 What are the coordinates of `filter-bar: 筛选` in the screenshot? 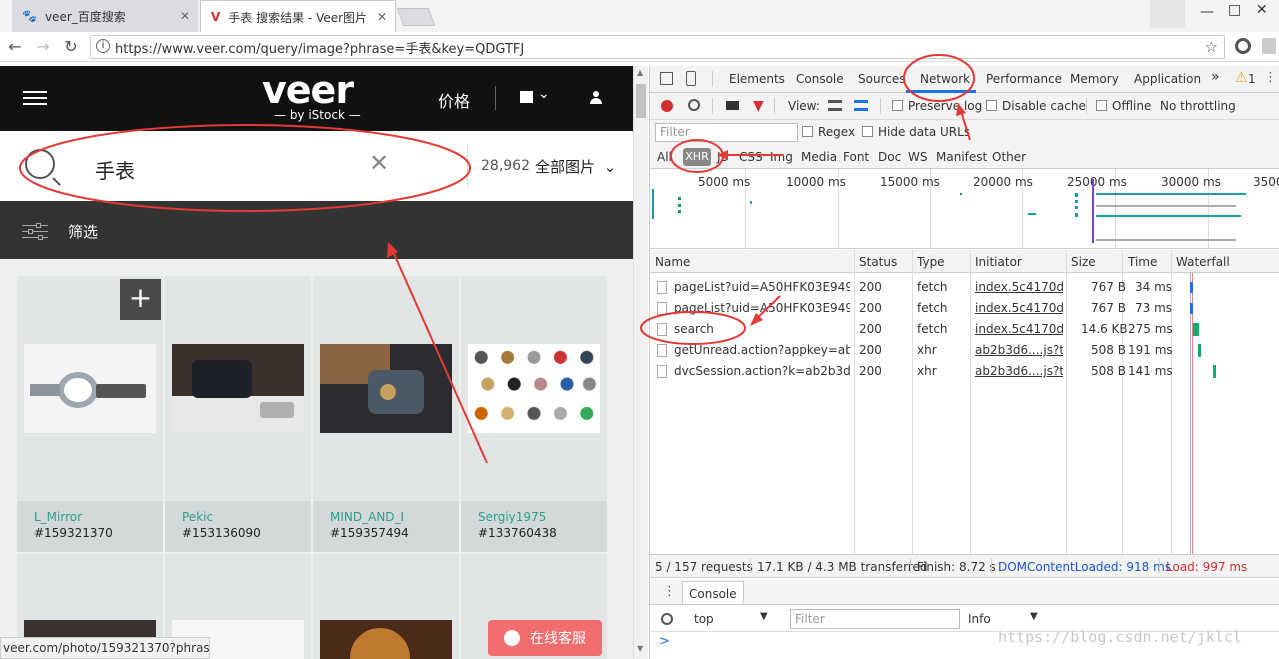 It's located at (316, 230).